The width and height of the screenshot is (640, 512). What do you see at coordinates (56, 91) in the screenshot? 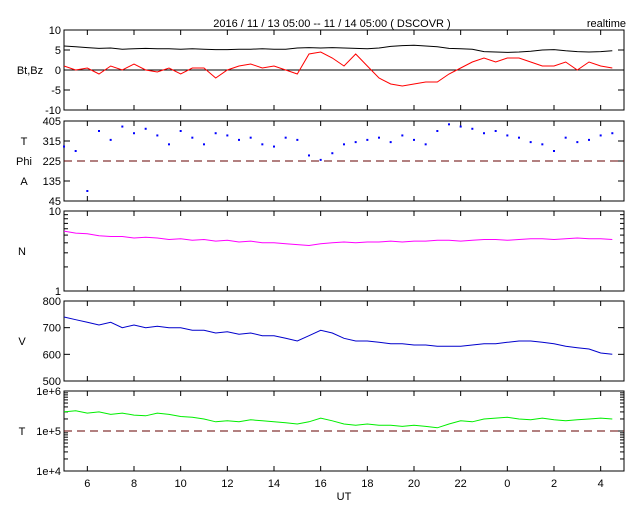
I see `y-tick-label: -5` at bounding box center [56, 91].